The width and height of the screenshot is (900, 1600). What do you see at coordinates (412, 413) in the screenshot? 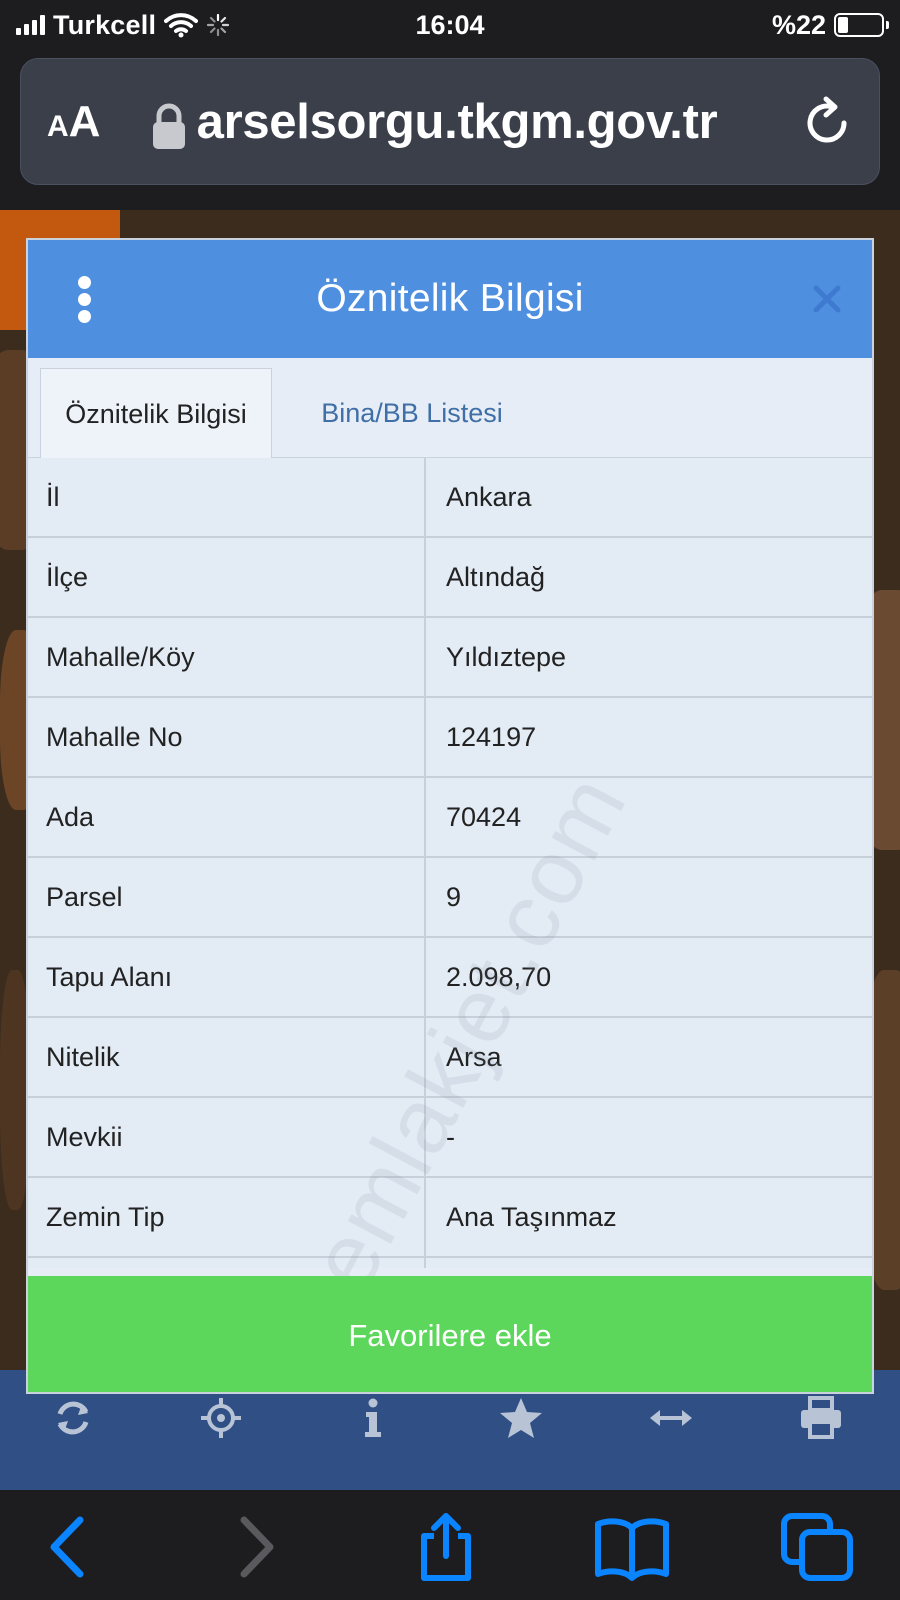
I see `tab-building-list: Bina/BB Listesi` at bounding box center [412, 413].